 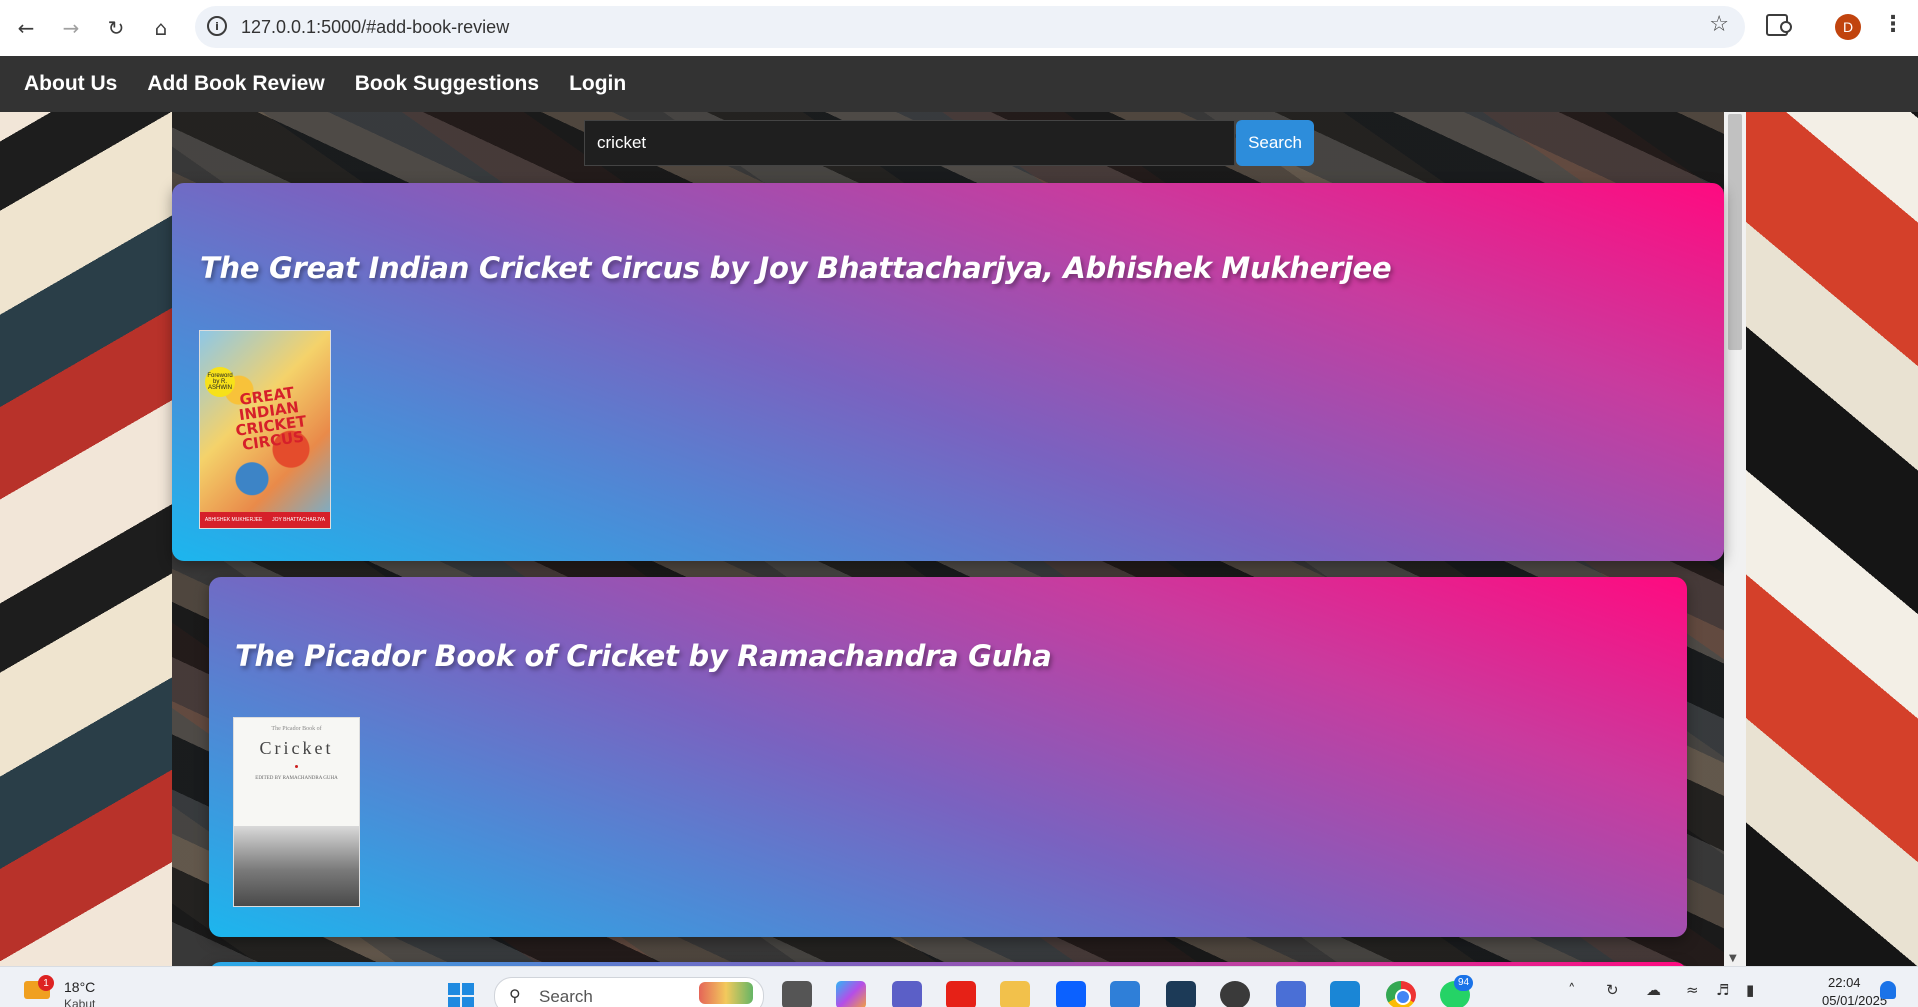 What do you see at coordinates (79, 987) in the screenshot?
I see `weather-temperature: 18°C` at bounding box center [79, 987].